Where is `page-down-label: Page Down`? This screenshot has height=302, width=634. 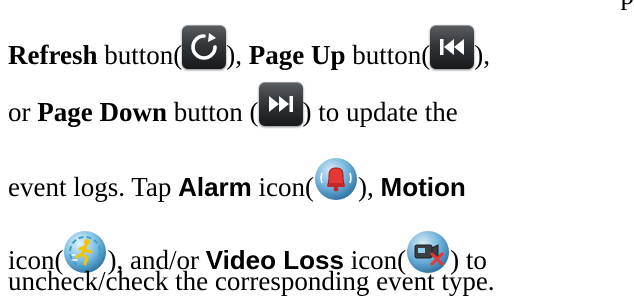
page-down-label: Page Down is located at coordinates (102, 112).